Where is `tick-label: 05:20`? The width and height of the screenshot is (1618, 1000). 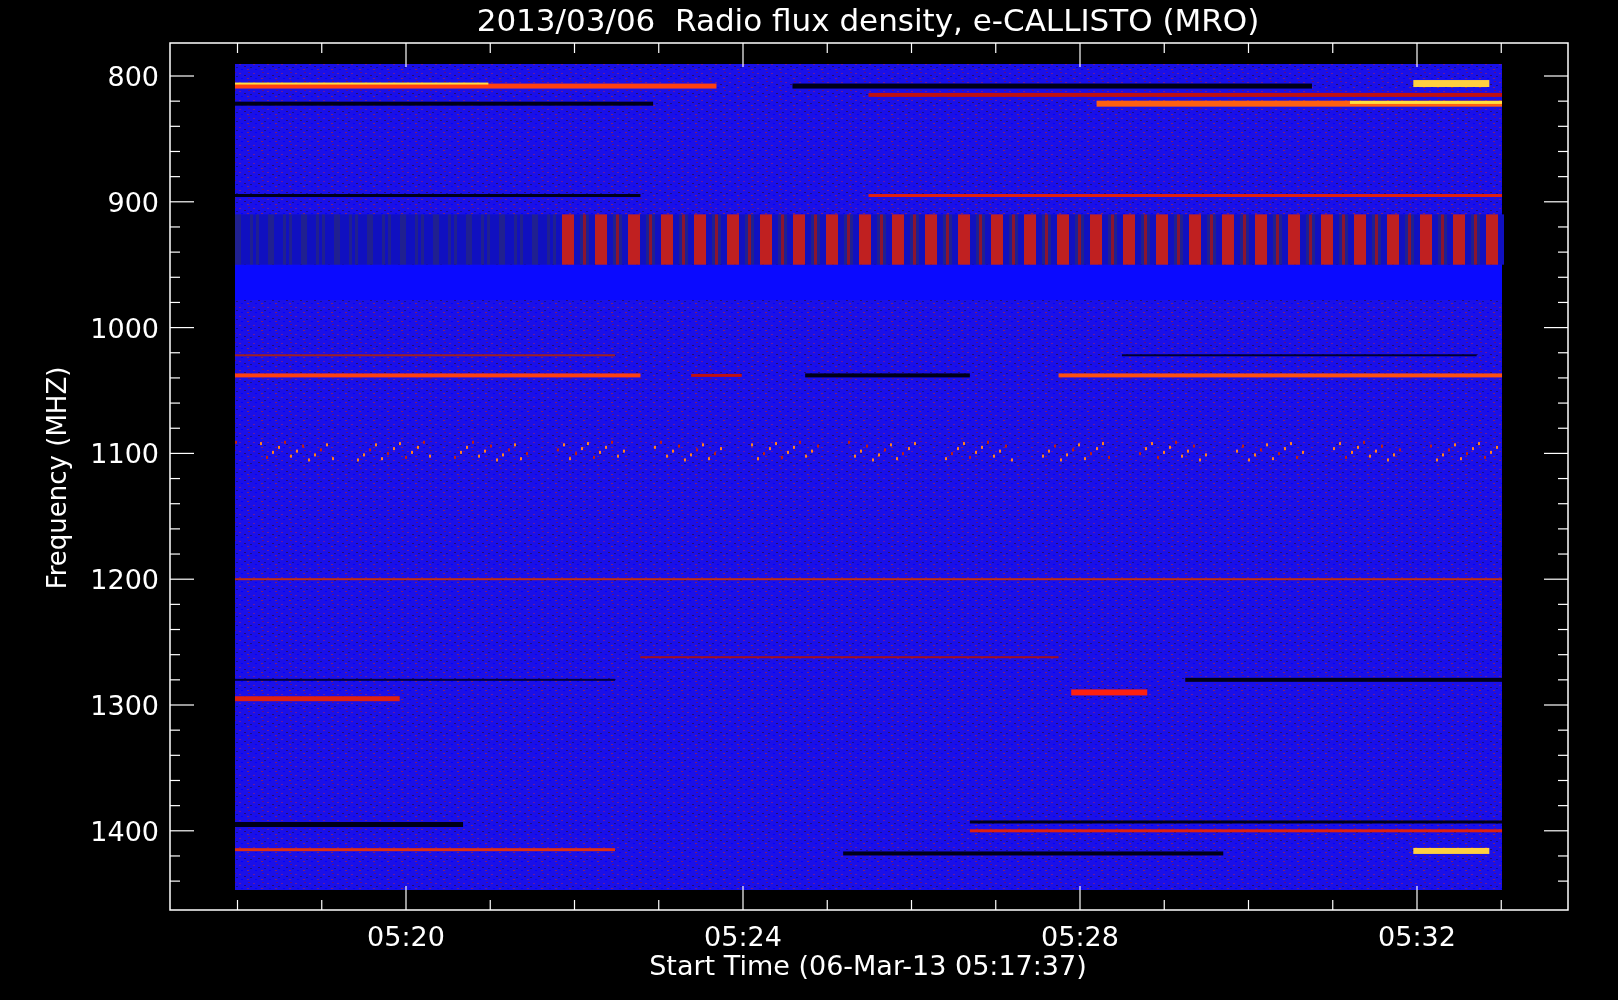
tick-label: 05:20 is located at coordinates (406, 936).